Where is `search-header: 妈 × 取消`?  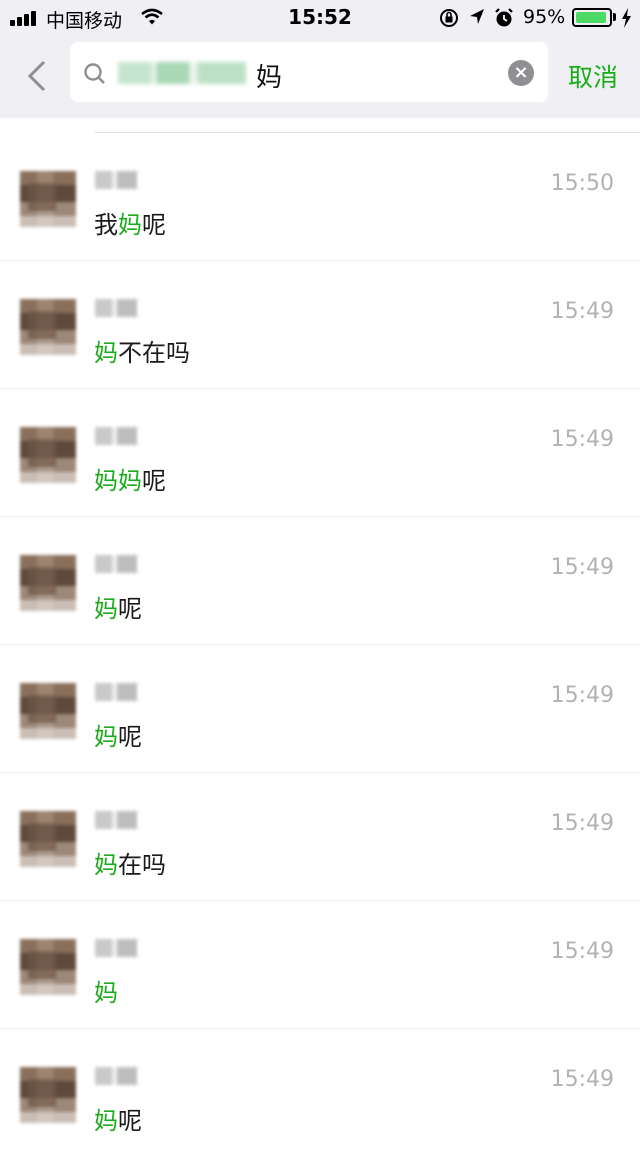 search-header: 妈 × 取消 is located at coordinates (320, 77).